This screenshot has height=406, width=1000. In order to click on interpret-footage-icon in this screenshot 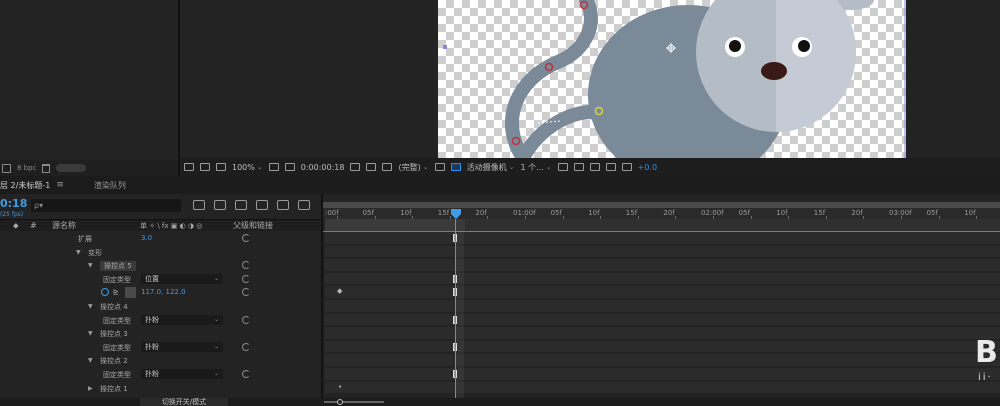, I will do `click(6, 168)`.